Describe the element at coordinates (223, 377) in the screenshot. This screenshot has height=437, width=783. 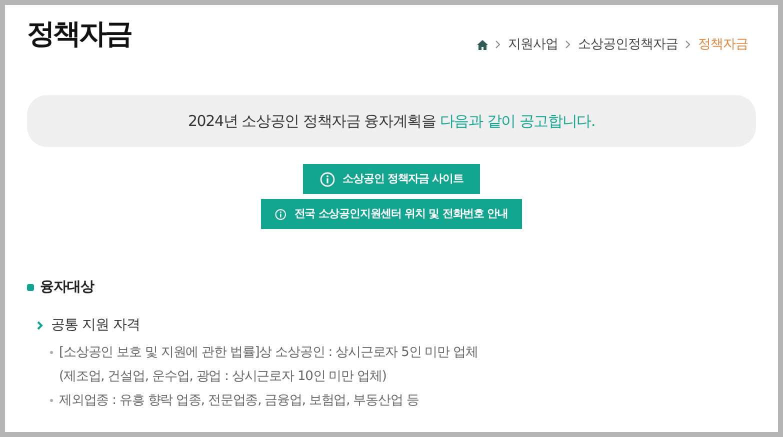
I see `list-text: (제조업, 건설업, 운수업, 광업 : 상시근로자 10인 미만 업체)` at that location.